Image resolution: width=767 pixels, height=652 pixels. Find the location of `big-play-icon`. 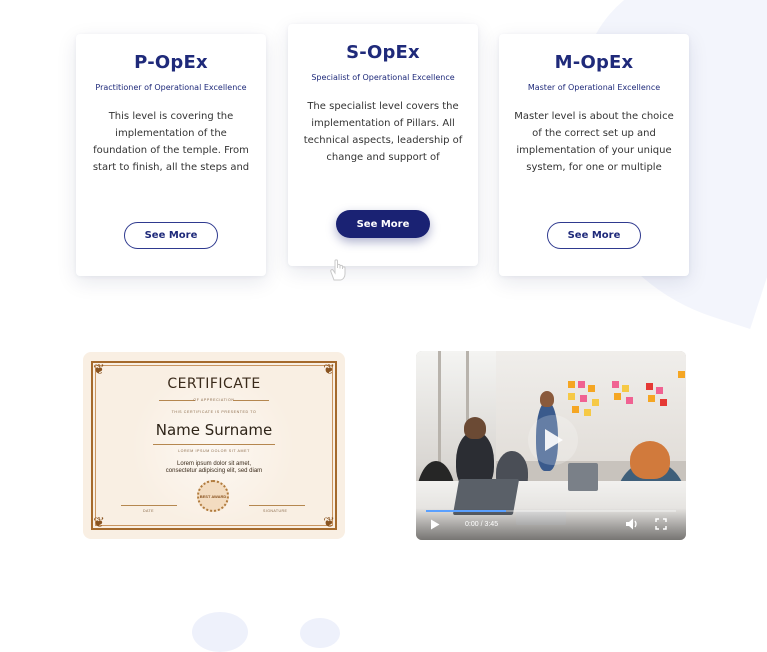

big-play-icon is located at coordinates (554, 440).